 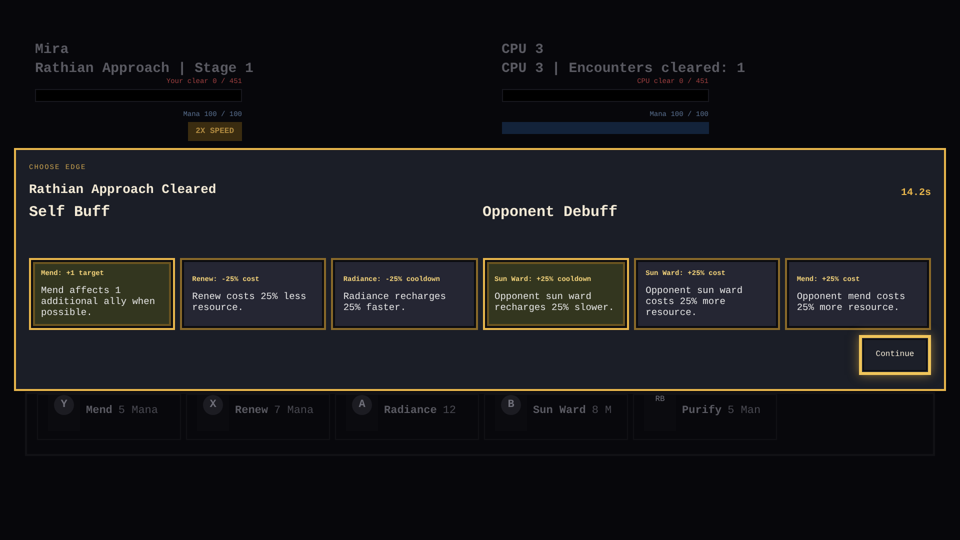 I want to click on skill-cost: 7 Mana, so click(x=294, y=411).